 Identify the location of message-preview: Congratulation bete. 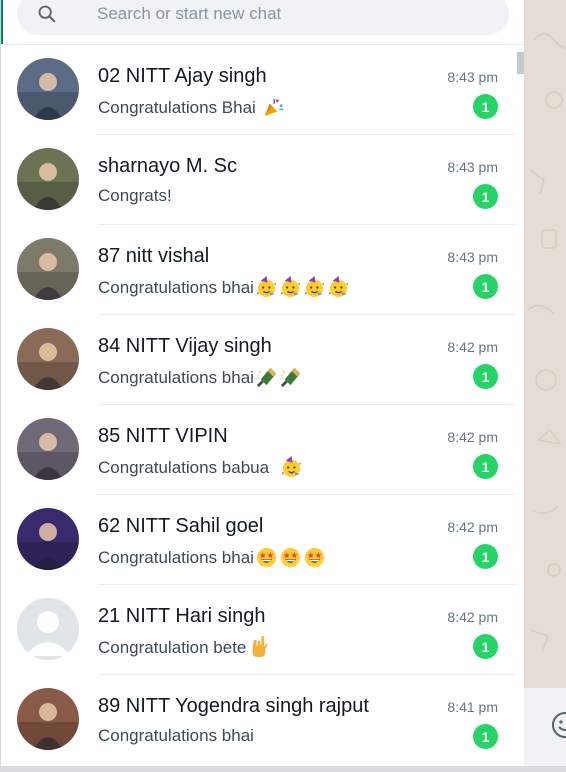
(184, 647).